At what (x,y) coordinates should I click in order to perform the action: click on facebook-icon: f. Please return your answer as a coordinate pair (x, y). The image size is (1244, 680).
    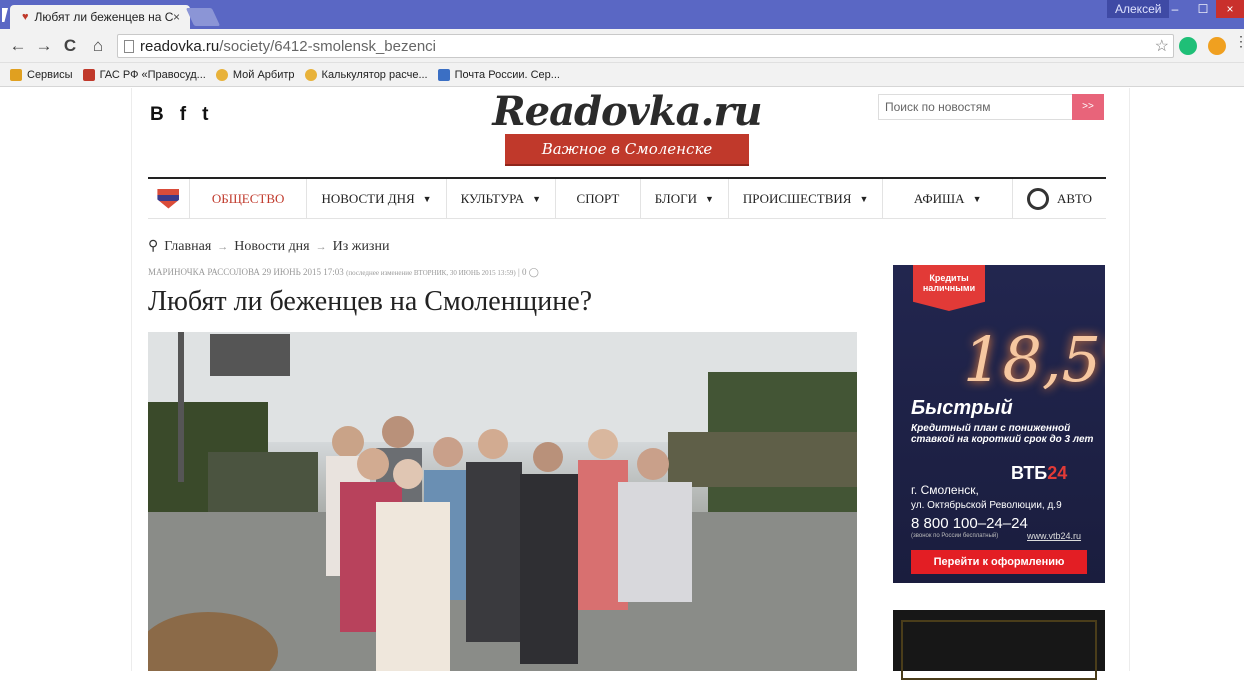
    Looking at the image, I should click on (183, 115).